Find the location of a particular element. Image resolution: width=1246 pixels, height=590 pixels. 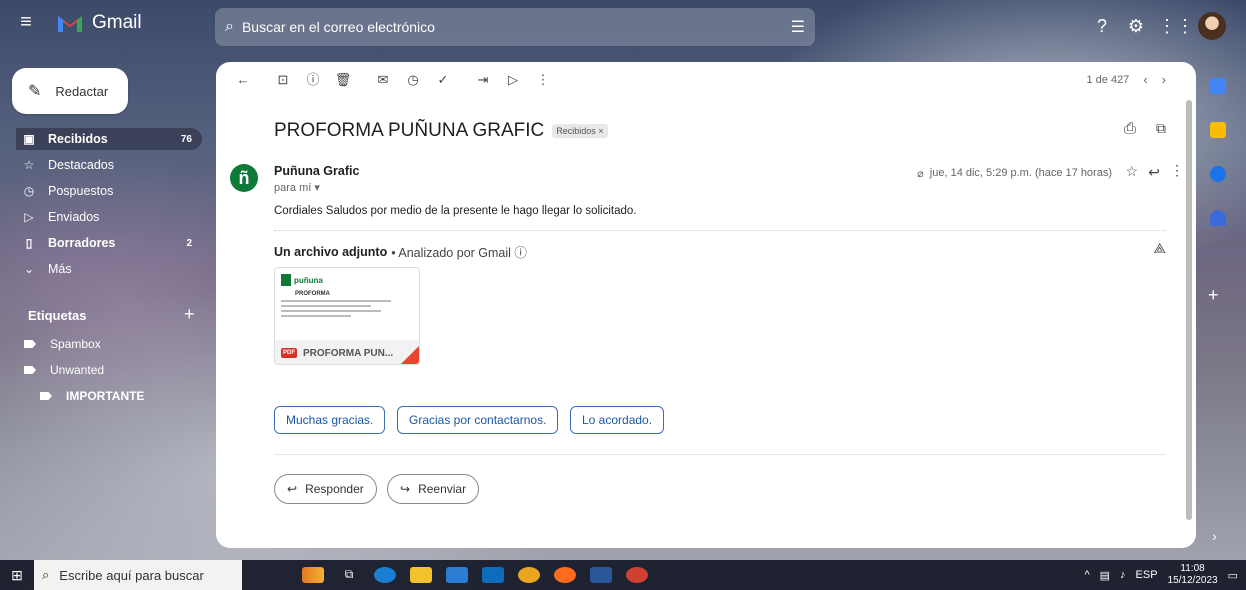

store-icon is located at coordinates (457, 575).